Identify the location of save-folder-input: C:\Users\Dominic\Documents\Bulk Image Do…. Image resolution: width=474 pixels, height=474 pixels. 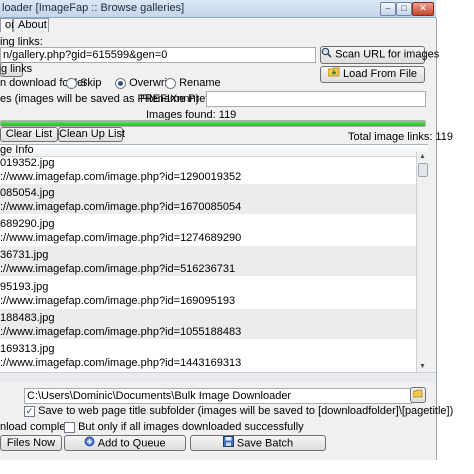
(218, 396).